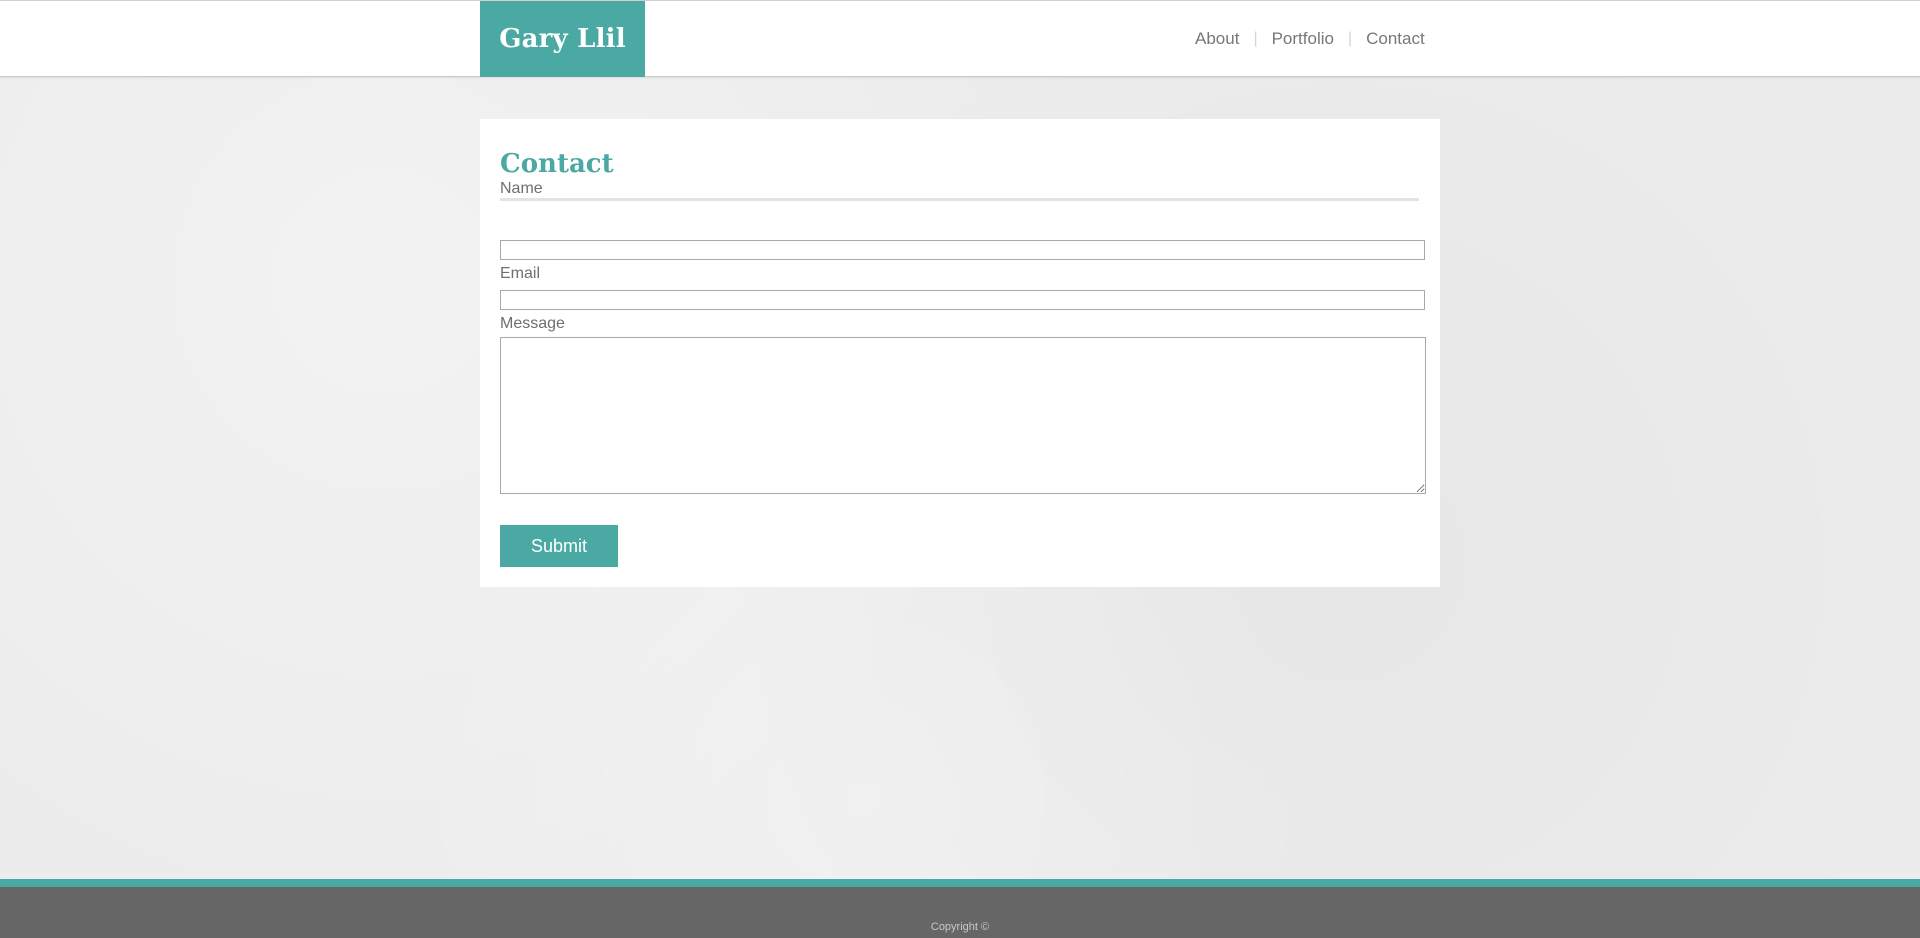  I want to click on name-label: Name, so click(521, 188).